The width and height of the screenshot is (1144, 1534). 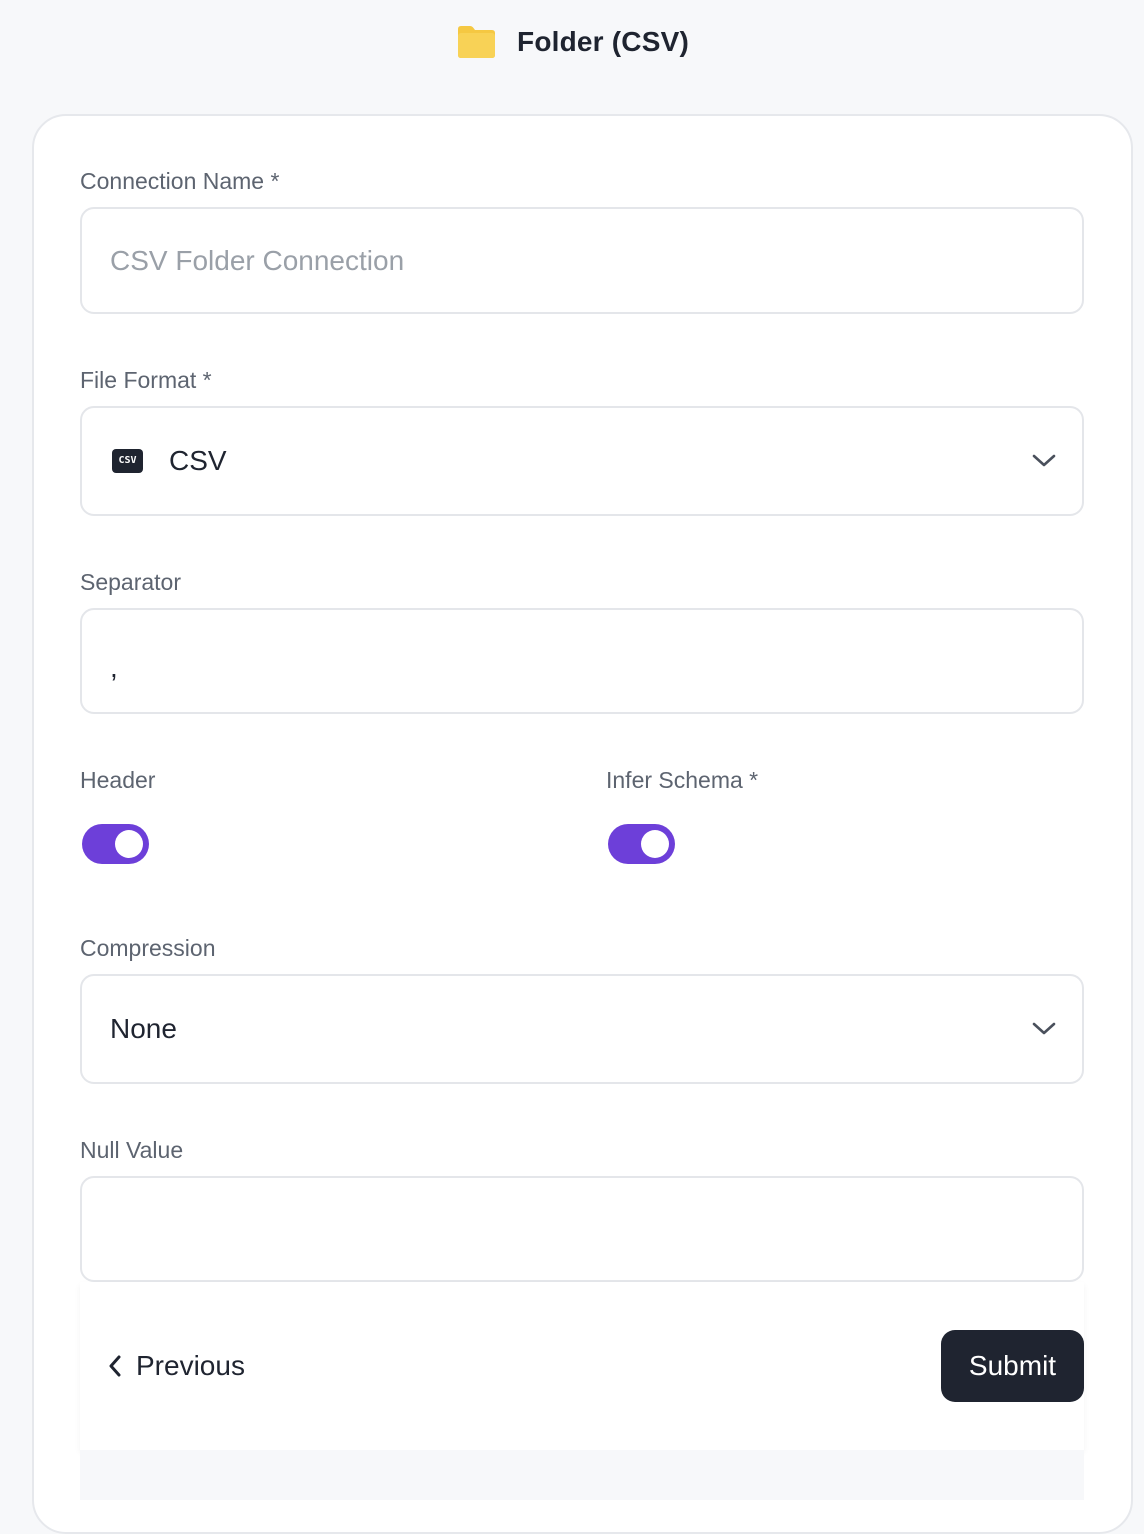 What do you see at coordinates (132, 1150) in the screenshot?
I see `null-value-label: Null Value` at bounding box center [132, 1150].